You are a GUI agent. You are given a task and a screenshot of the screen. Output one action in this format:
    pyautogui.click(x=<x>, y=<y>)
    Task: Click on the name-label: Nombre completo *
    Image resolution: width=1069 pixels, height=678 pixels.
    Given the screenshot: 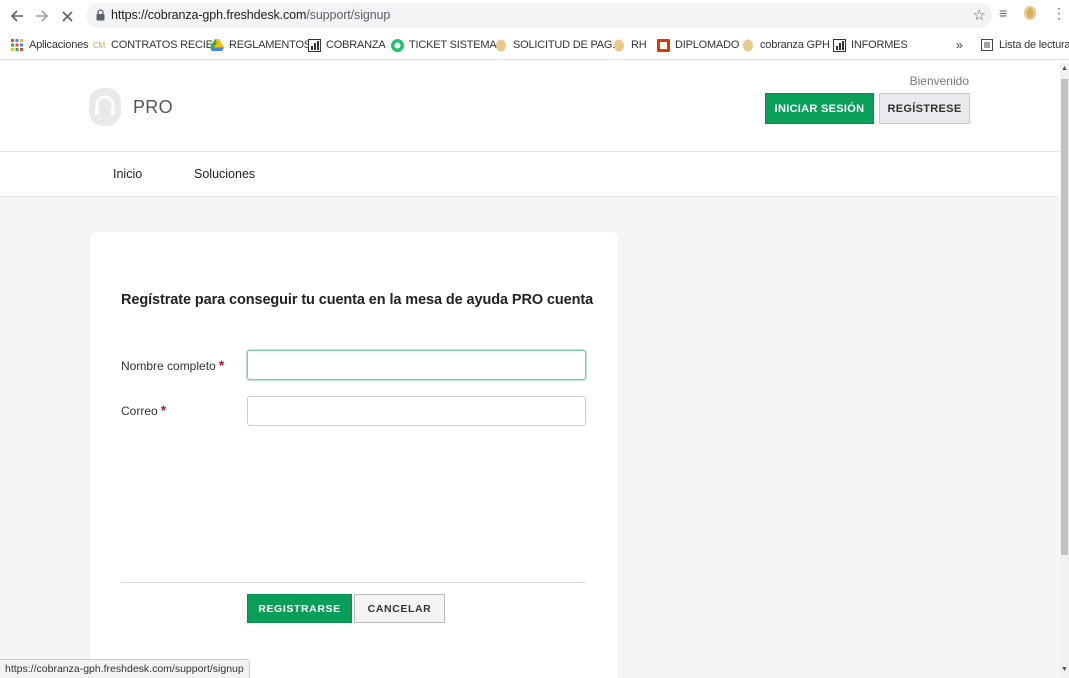 What is the action you would take?
    pyautogui.click(x=172, y=365)
    